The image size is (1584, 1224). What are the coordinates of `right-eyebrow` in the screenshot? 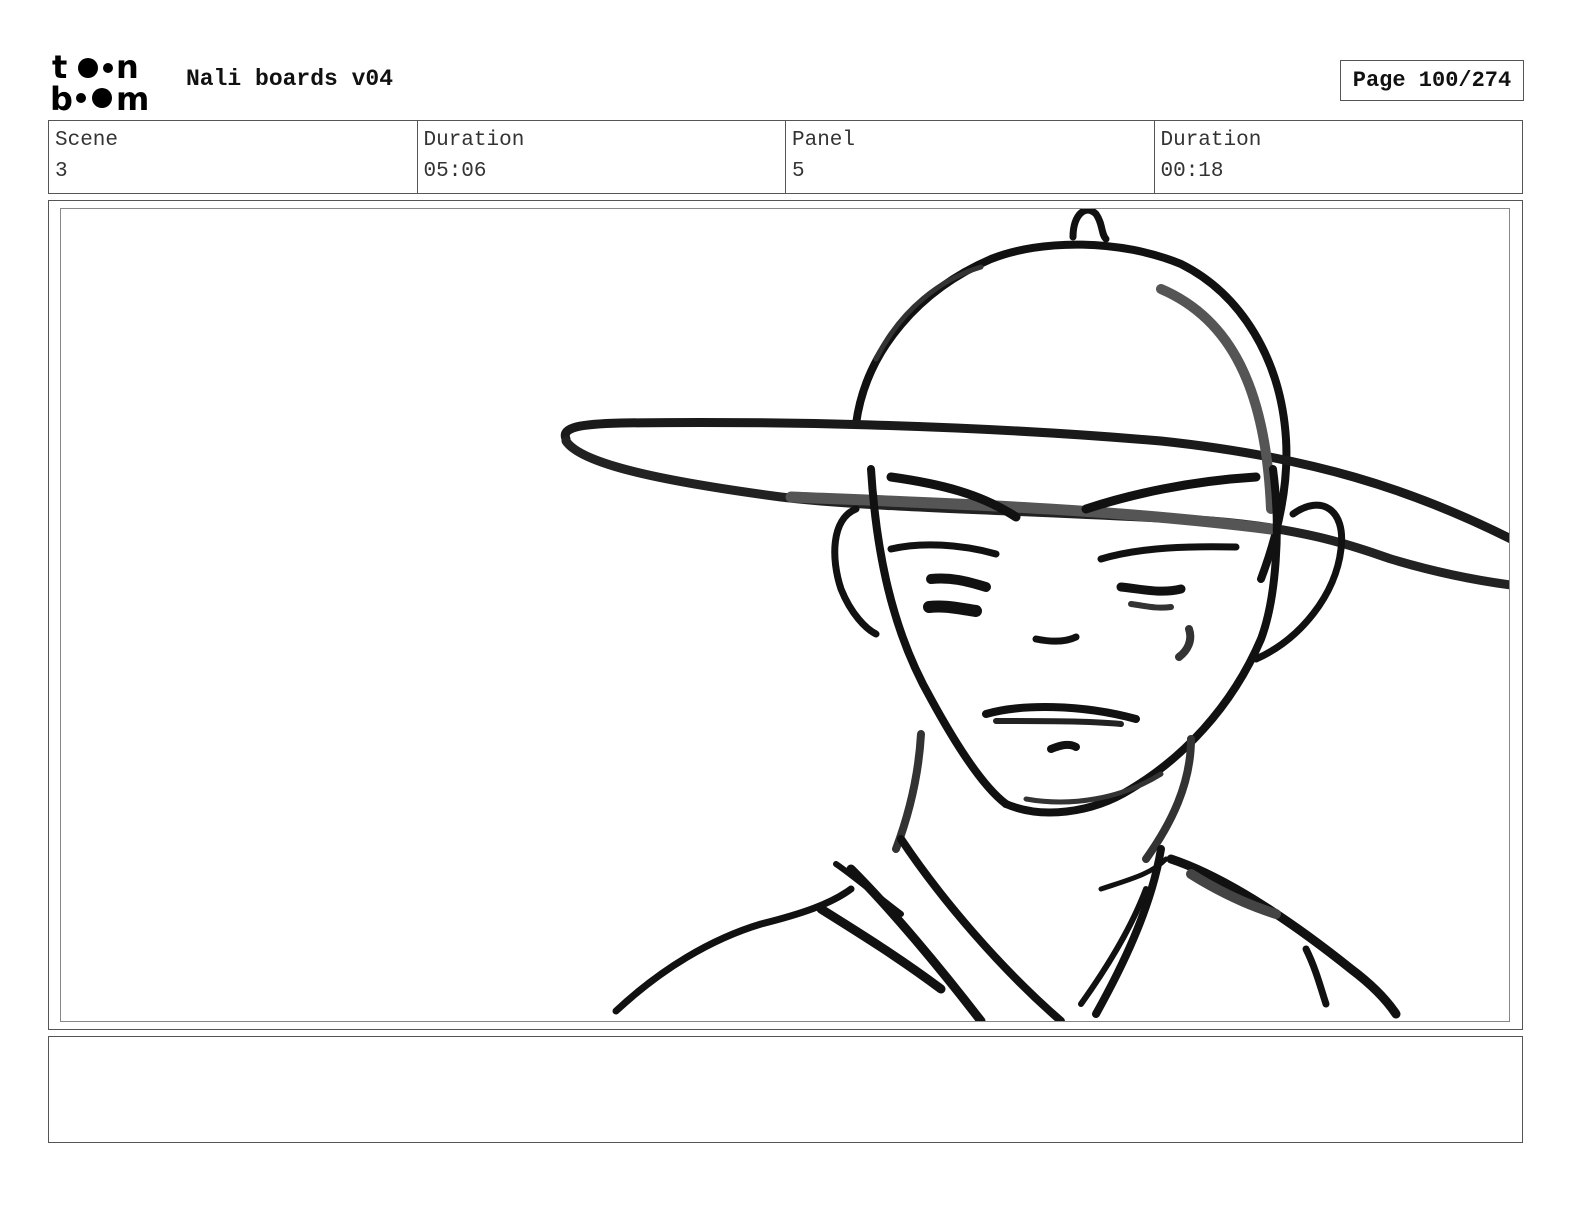 It's located at (1168, 553).